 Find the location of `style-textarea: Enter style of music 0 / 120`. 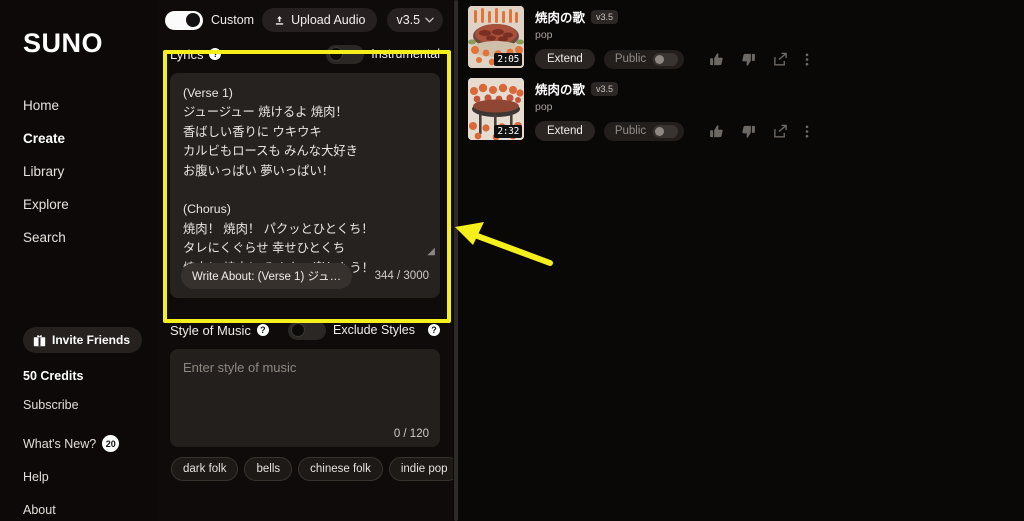

style-textarea: Enter style of music 0 / 120 is located at coordinates (305, 398).